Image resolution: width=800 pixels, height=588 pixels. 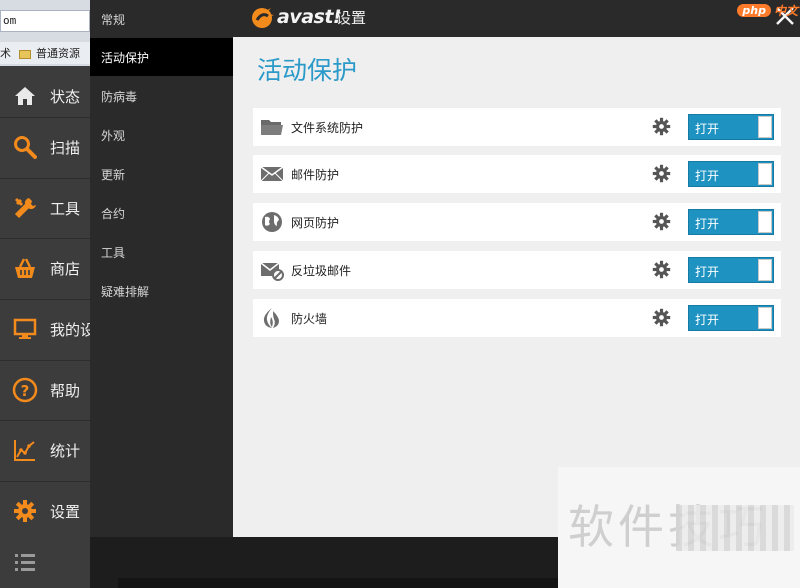 I want to click on main-nav-item-scan: 扫描, so click(x=45, y=147).